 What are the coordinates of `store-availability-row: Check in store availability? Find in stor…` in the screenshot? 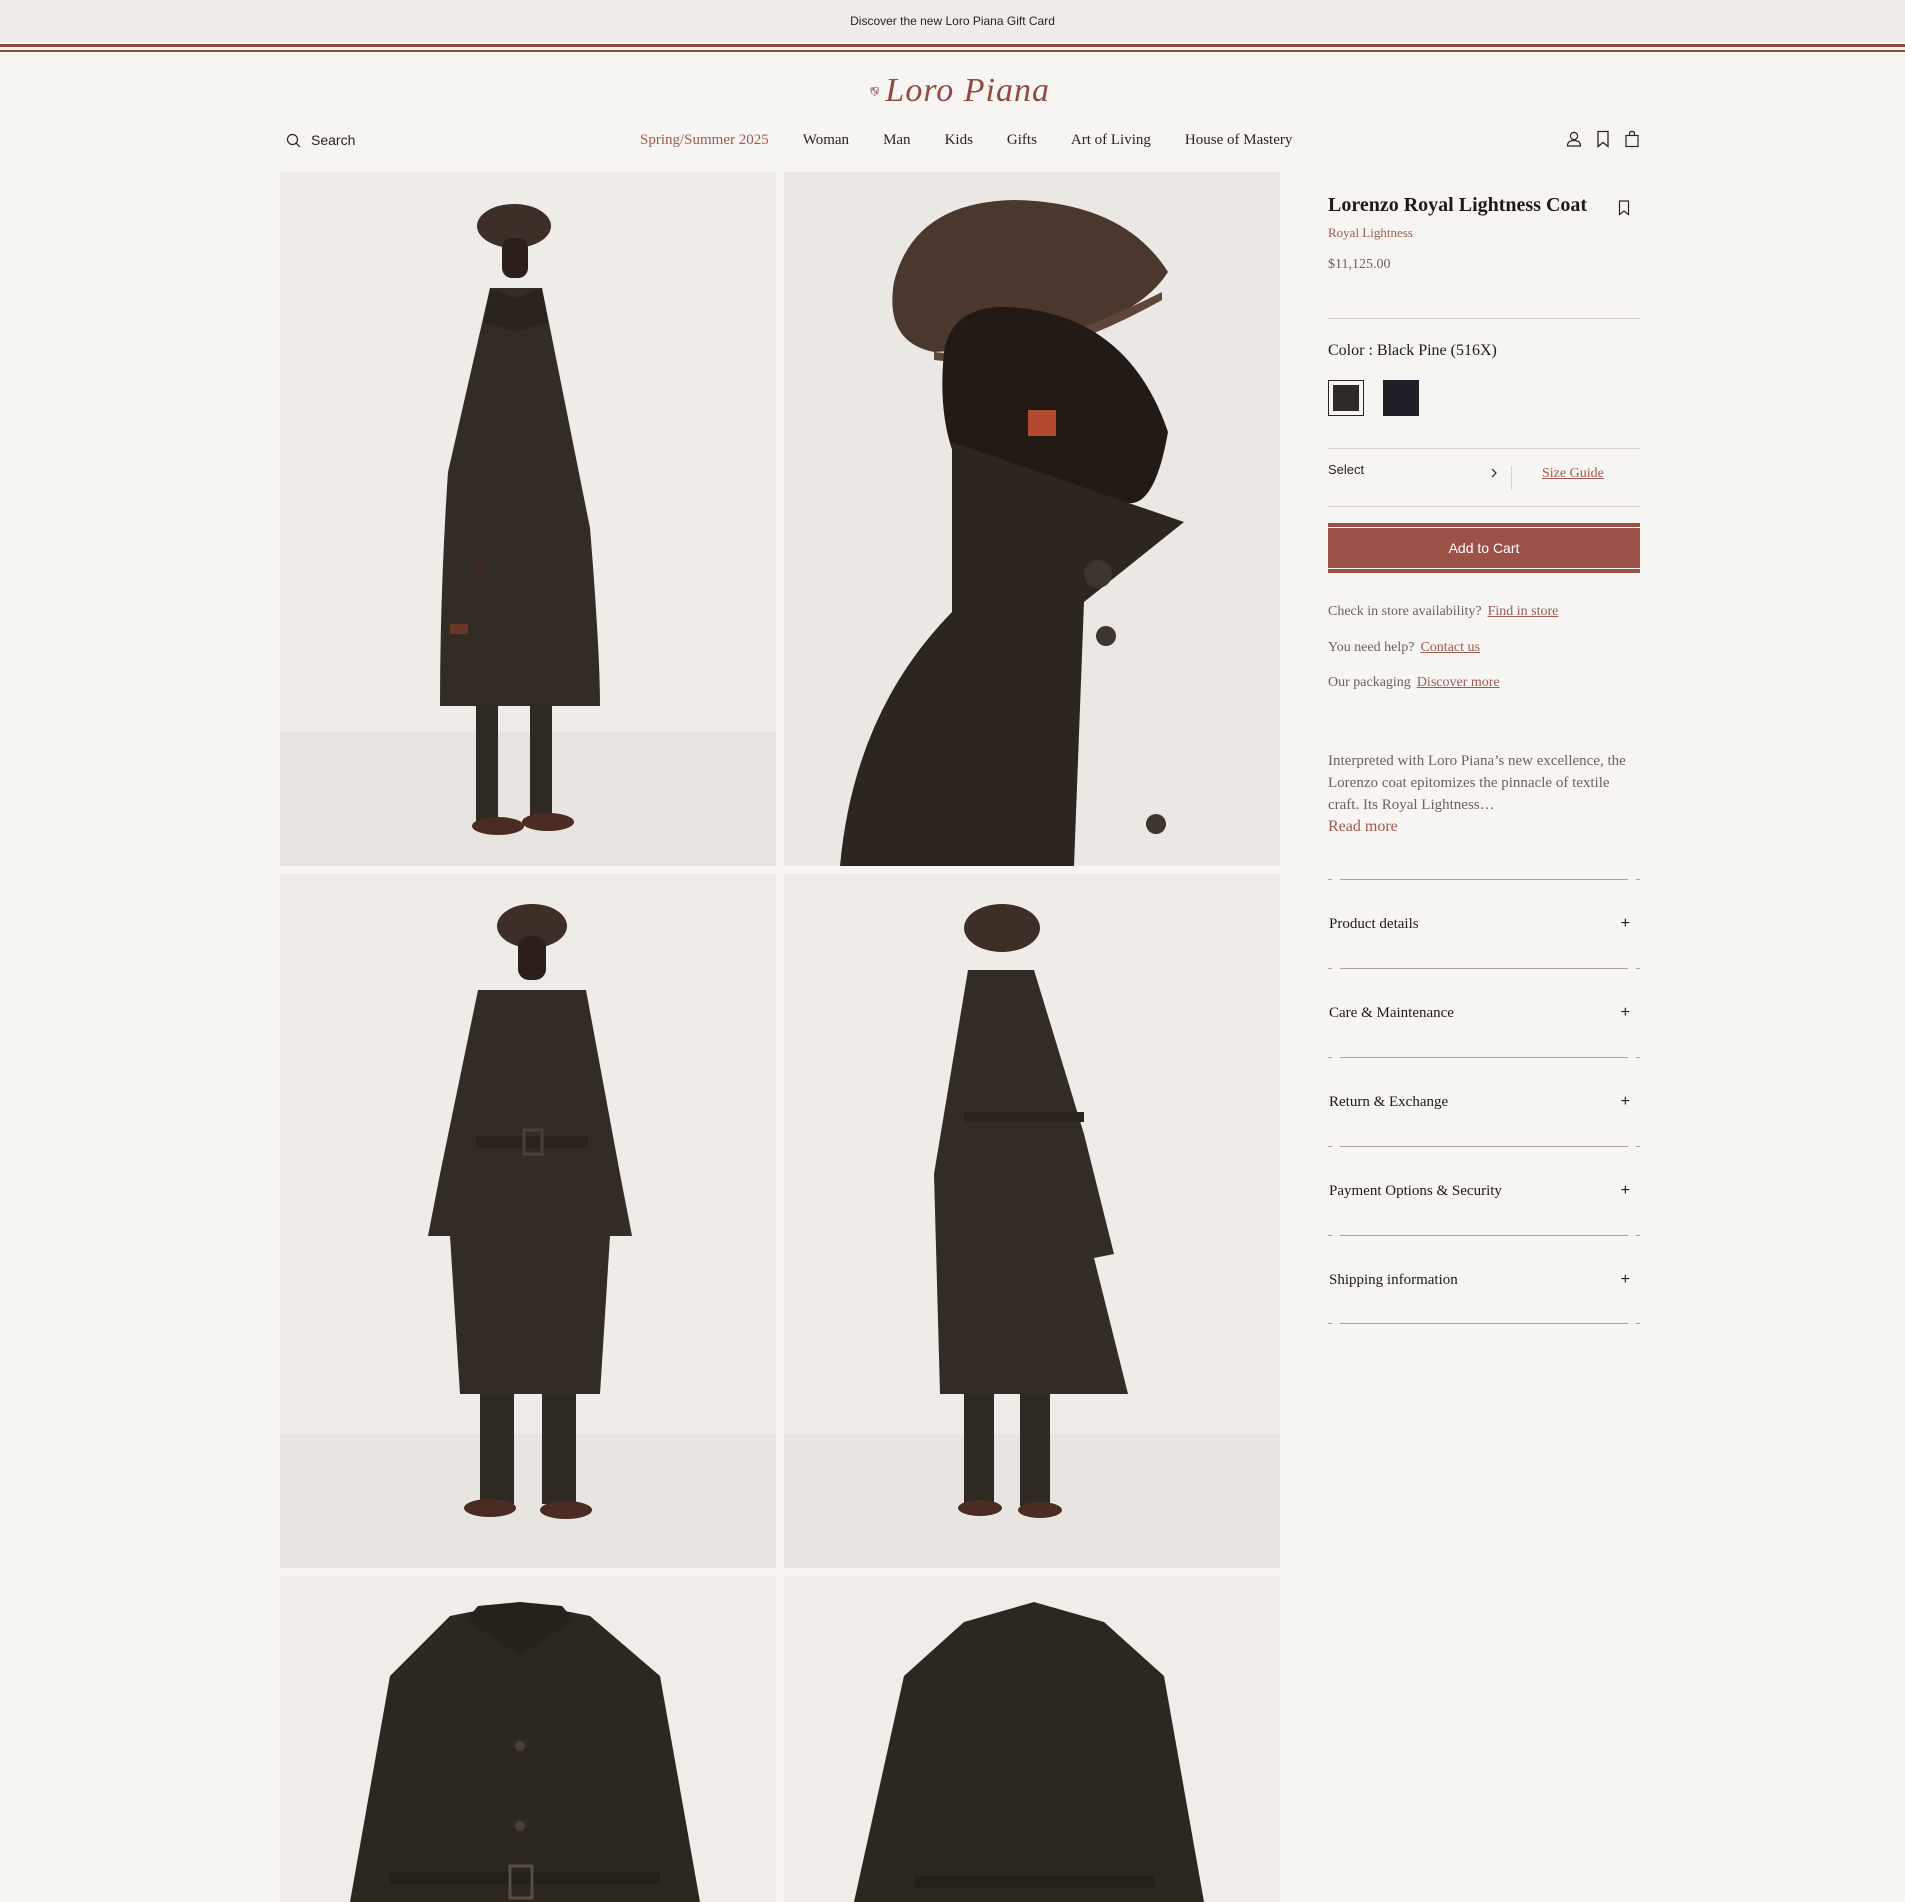 It's located at (1443, 612).